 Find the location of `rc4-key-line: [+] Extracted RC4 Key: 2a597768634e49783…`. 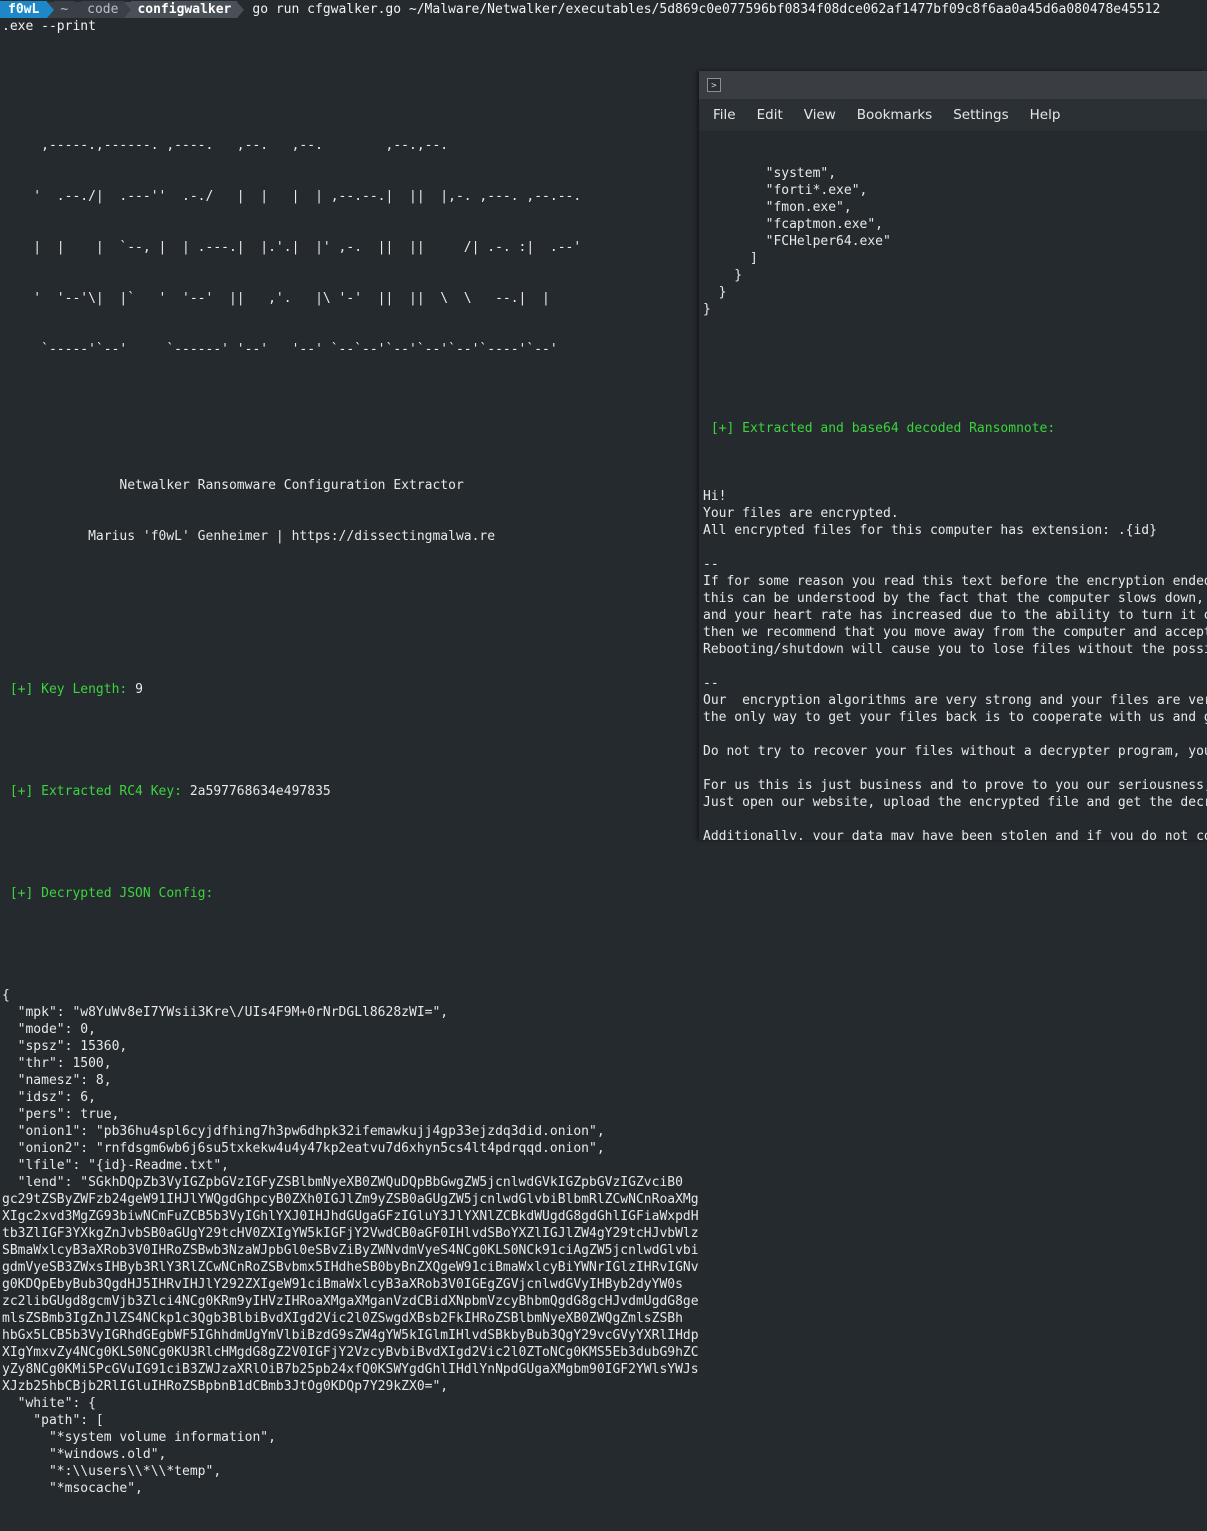

rc4-key-line: [+] Extracted RC4 Key: 2a597768634e49783… is located at coordinates (350, 791).